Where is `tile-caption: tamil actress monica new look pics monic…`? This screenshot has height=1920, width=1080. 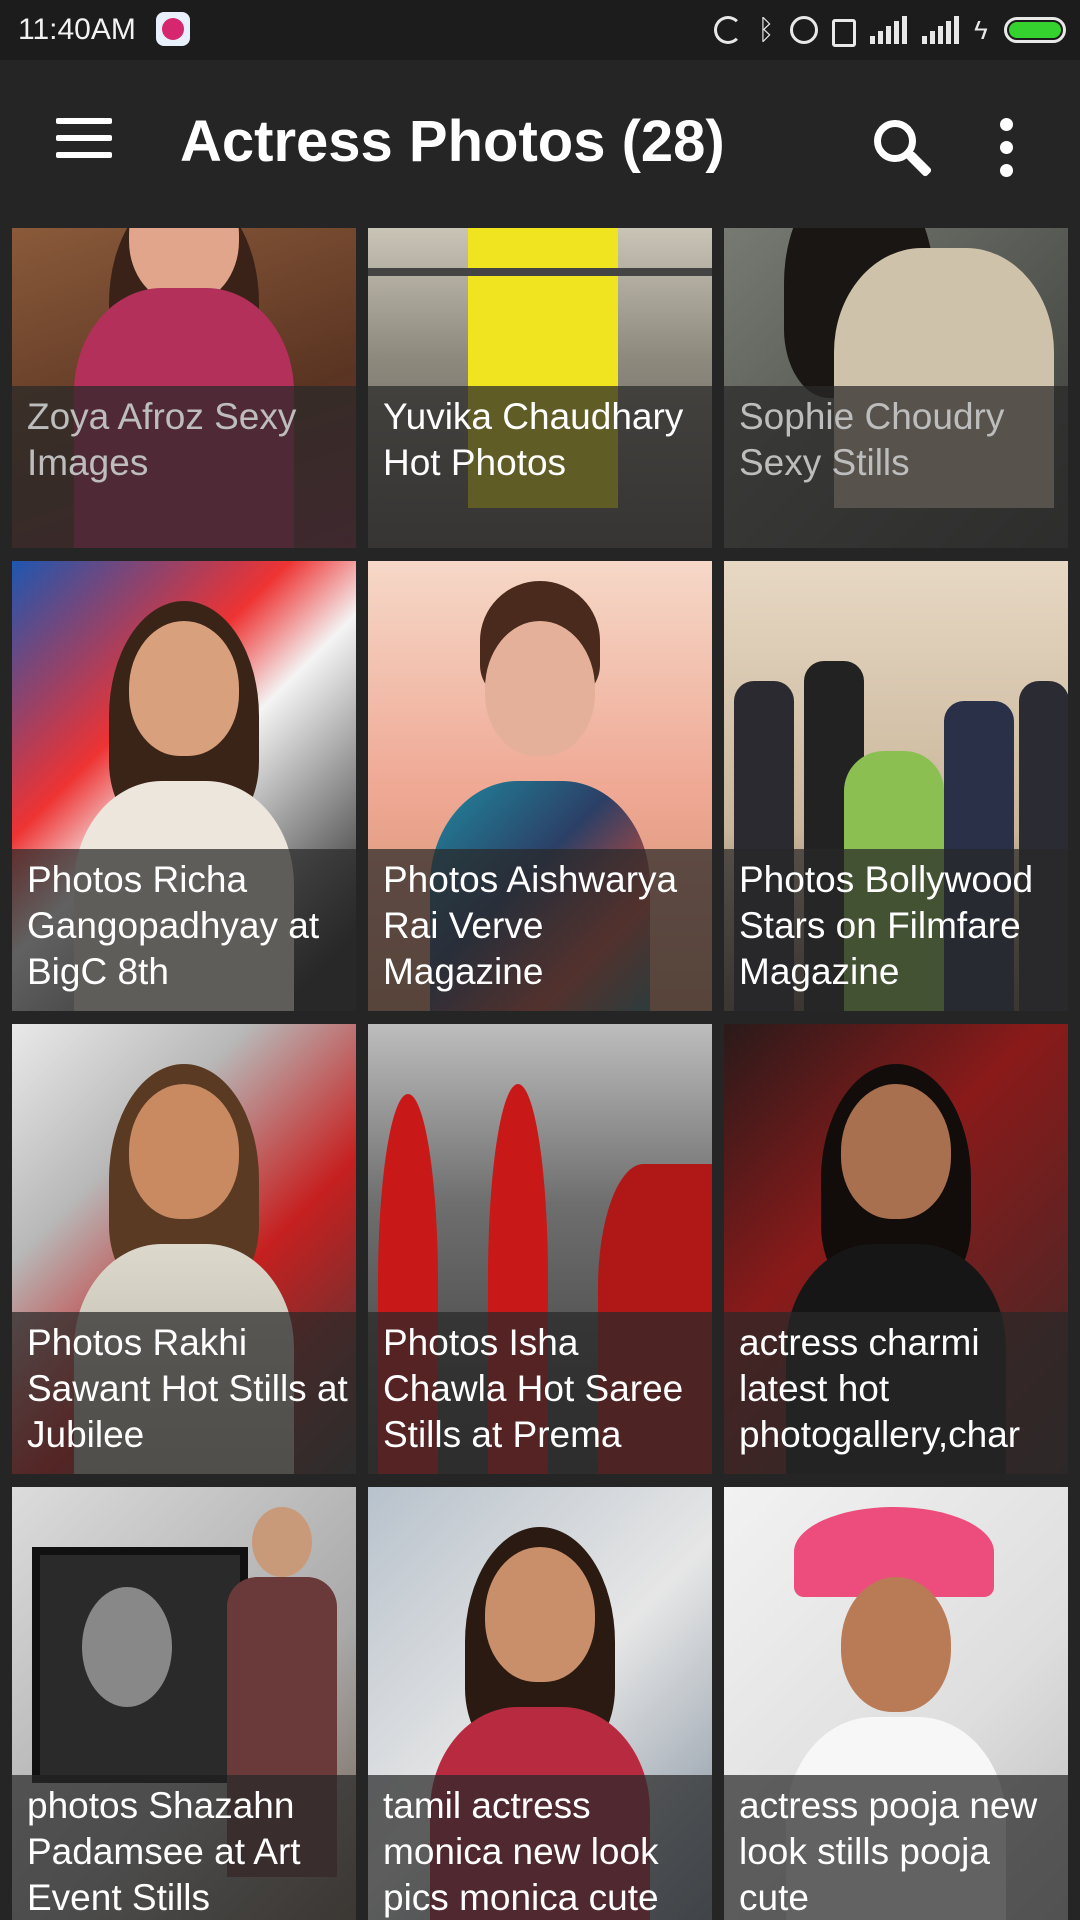
tile-caption: tamil actress monica new look pics monic… is located at coordinates (540, 1847).